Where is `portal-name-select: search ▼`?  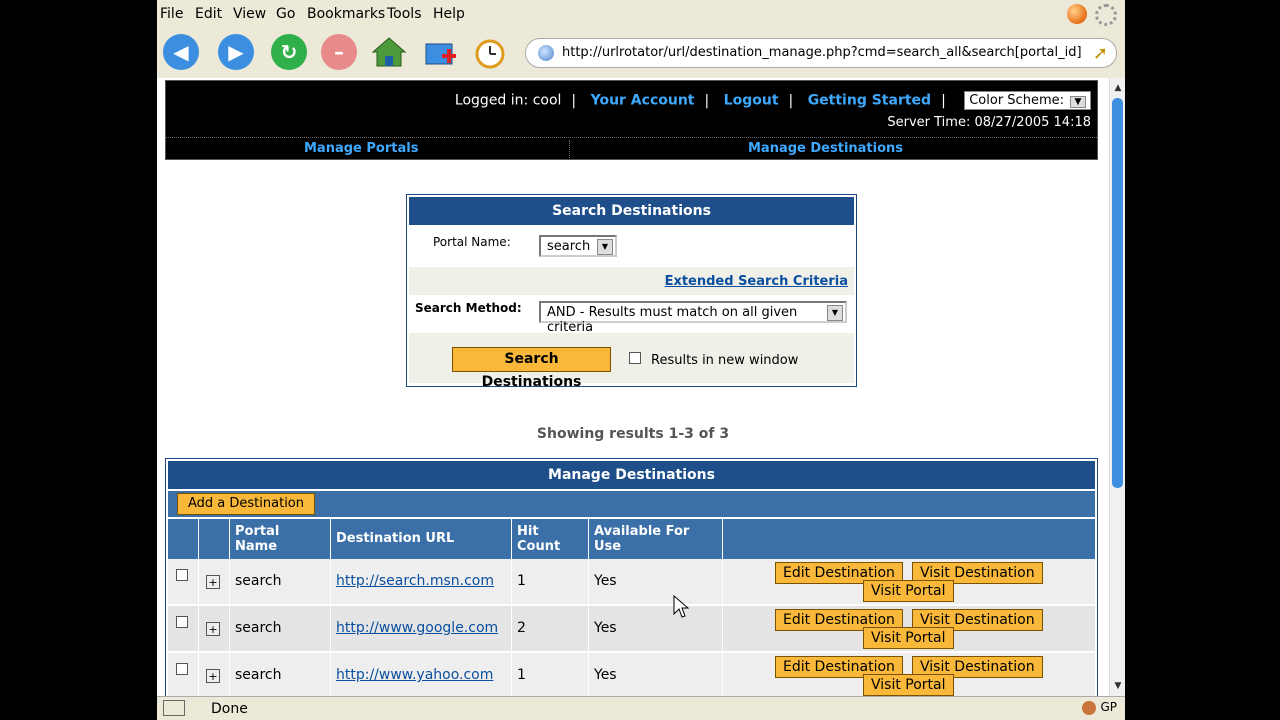 portal-name-select: search ▼ is located at coordinates (578, 246).